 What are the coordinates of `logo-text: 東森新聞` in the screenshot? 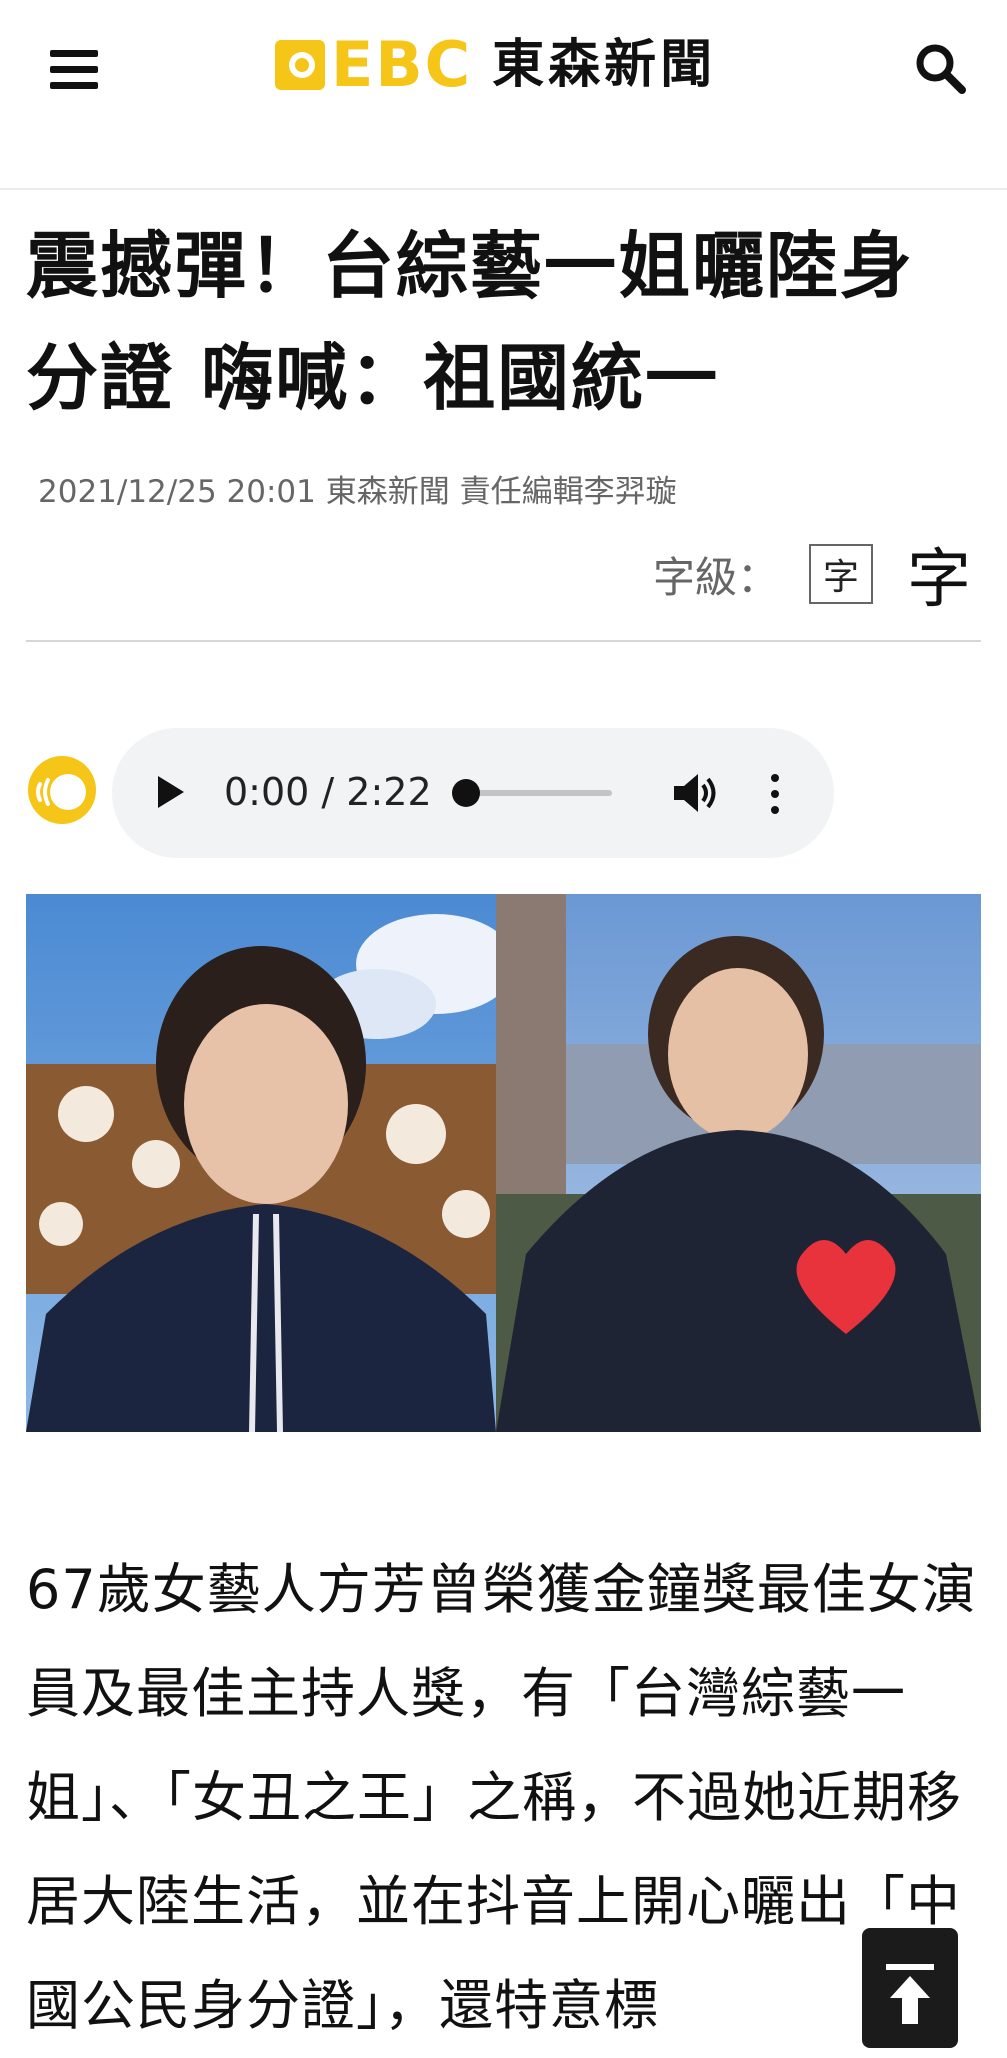 It's located at (604, 65).